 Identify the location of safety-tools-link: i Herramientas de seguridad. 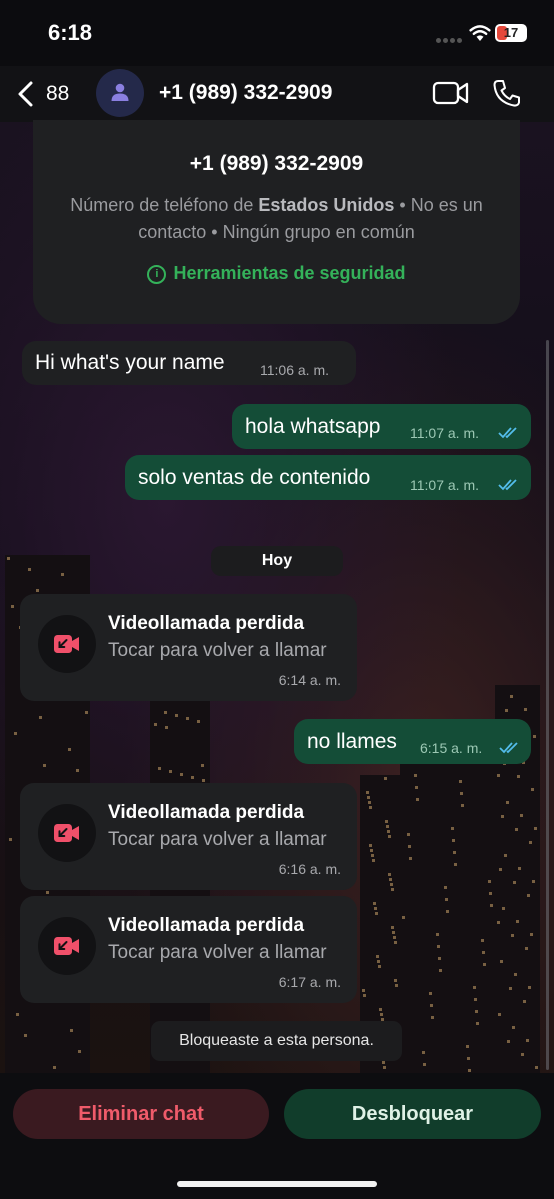
(276, 273).